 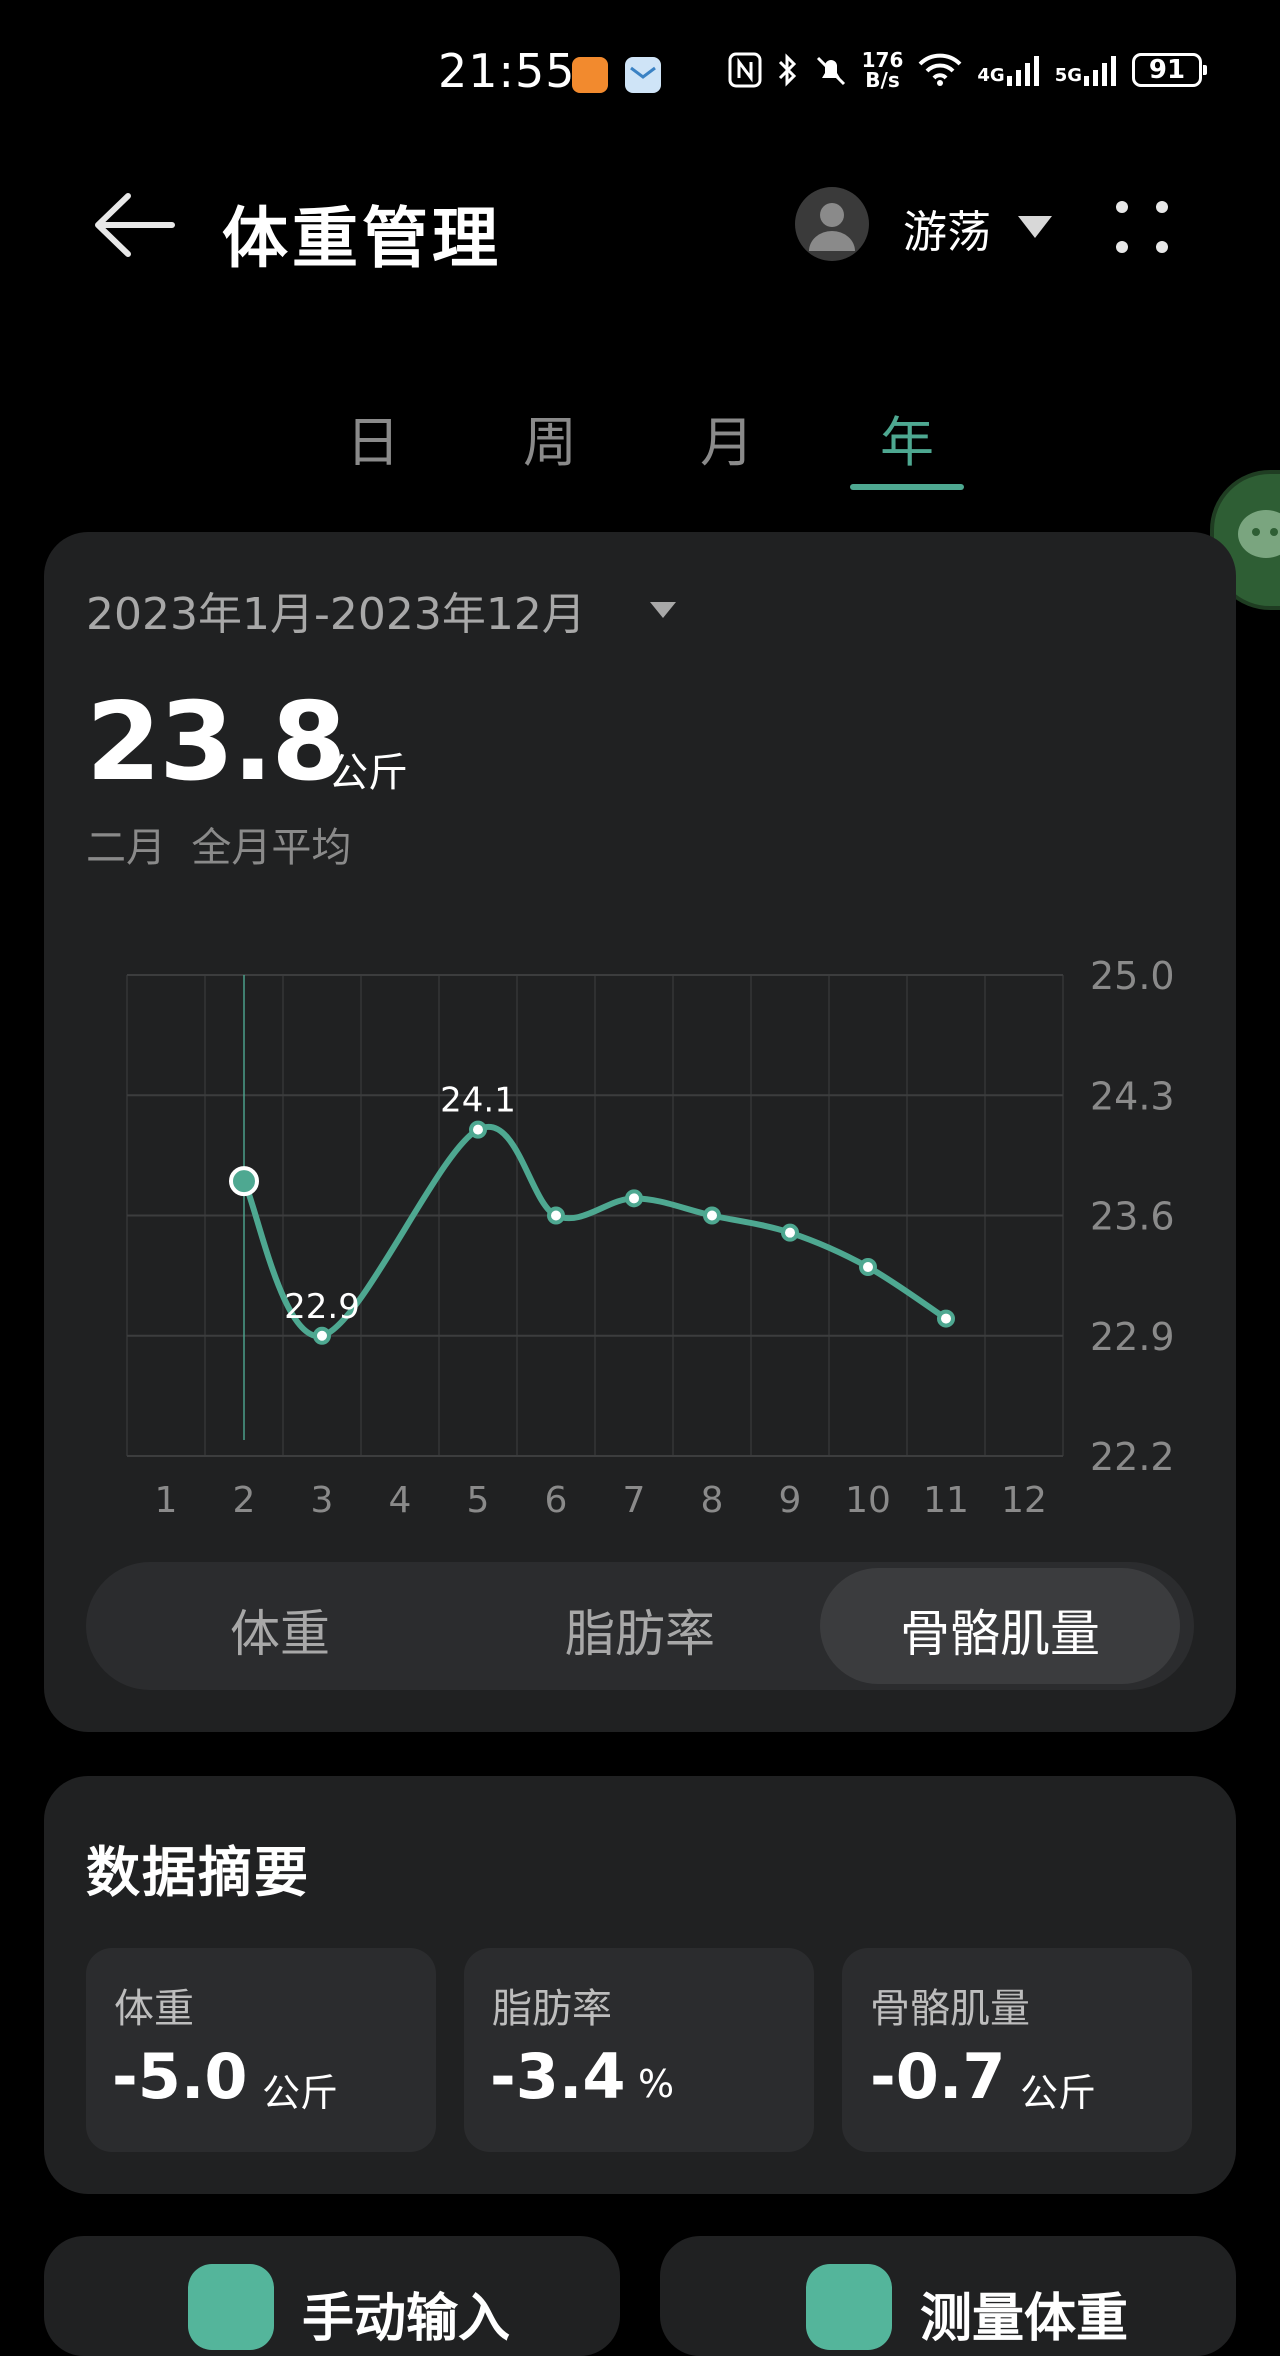 What do you see at coordinates (950, 2009) in the screenshot?
I see `tile-label: 骨骼肌量` at bounding box center [950, 2009].